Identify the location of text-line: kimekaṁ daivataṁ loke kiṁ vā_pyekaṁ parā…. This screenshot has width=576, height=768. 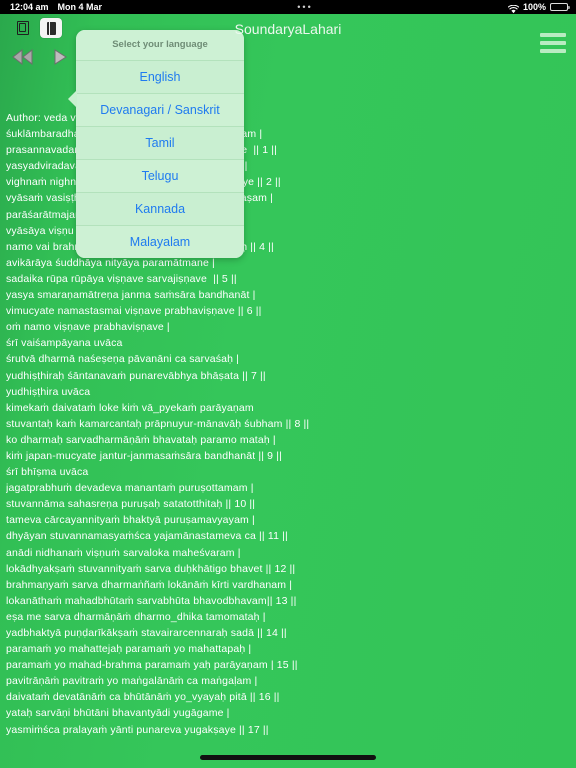
(130, 407).